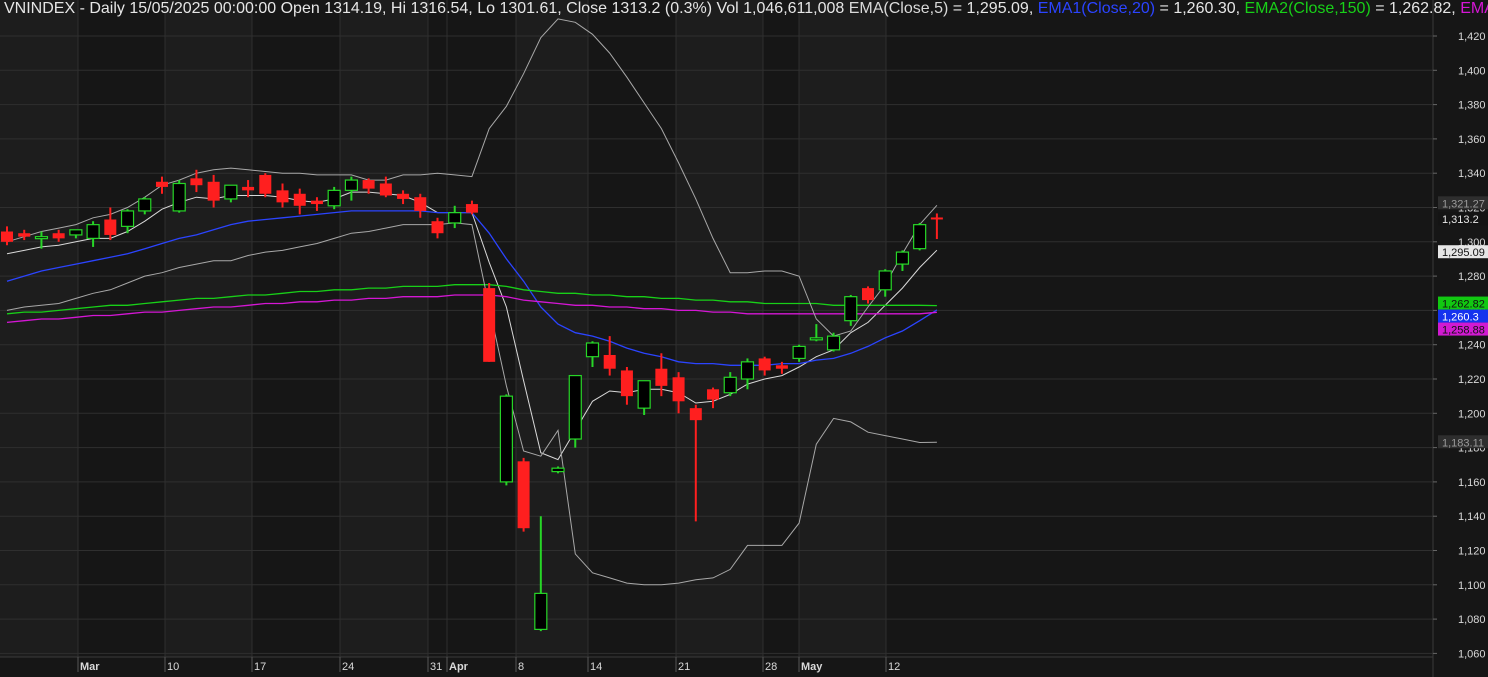 The width and height of the screenshot is (1488, 677). I want to click on value-label: 1,295.09, so click(1463, 252).